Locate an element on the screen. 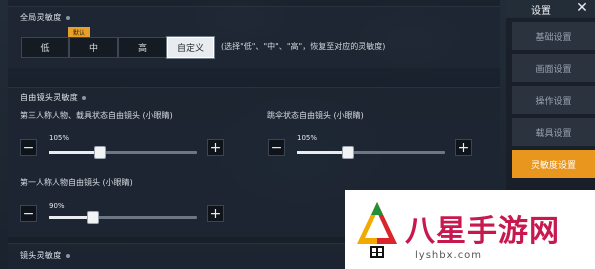  option-low-button: 低 is located at coordinates (45, 47).